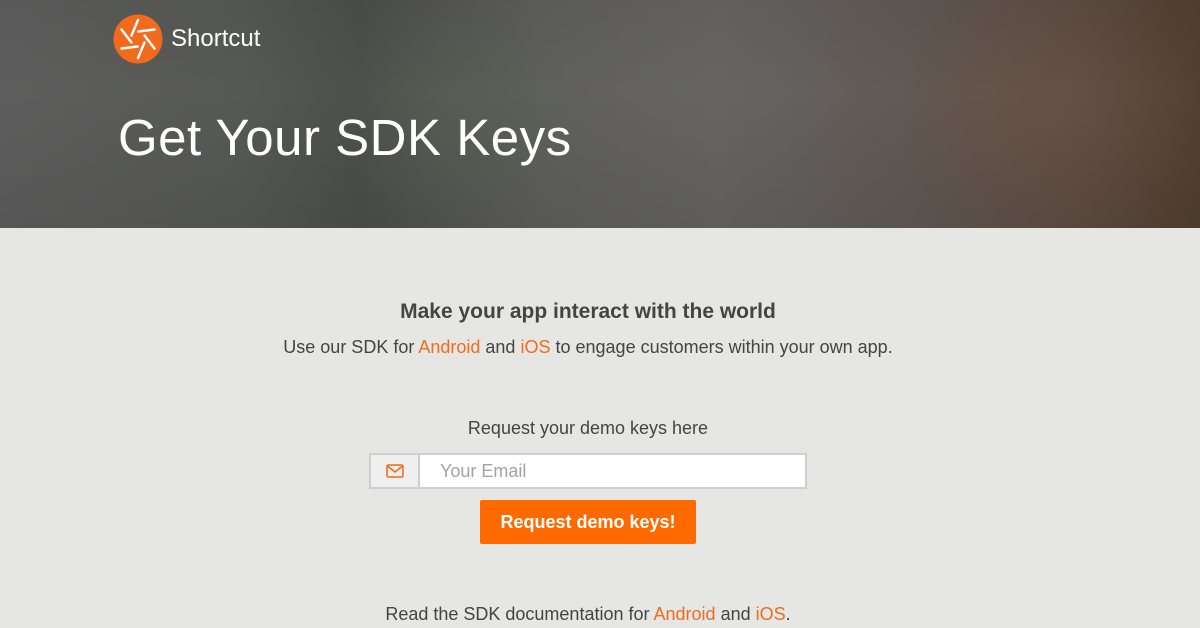 The height and width of the screenshot is (628, 1200). What do you see at coordinates (724, 347) in the screenshot?
I see `intro-suffix: to engage customers within your own app.` at bounding box center [724, 347].